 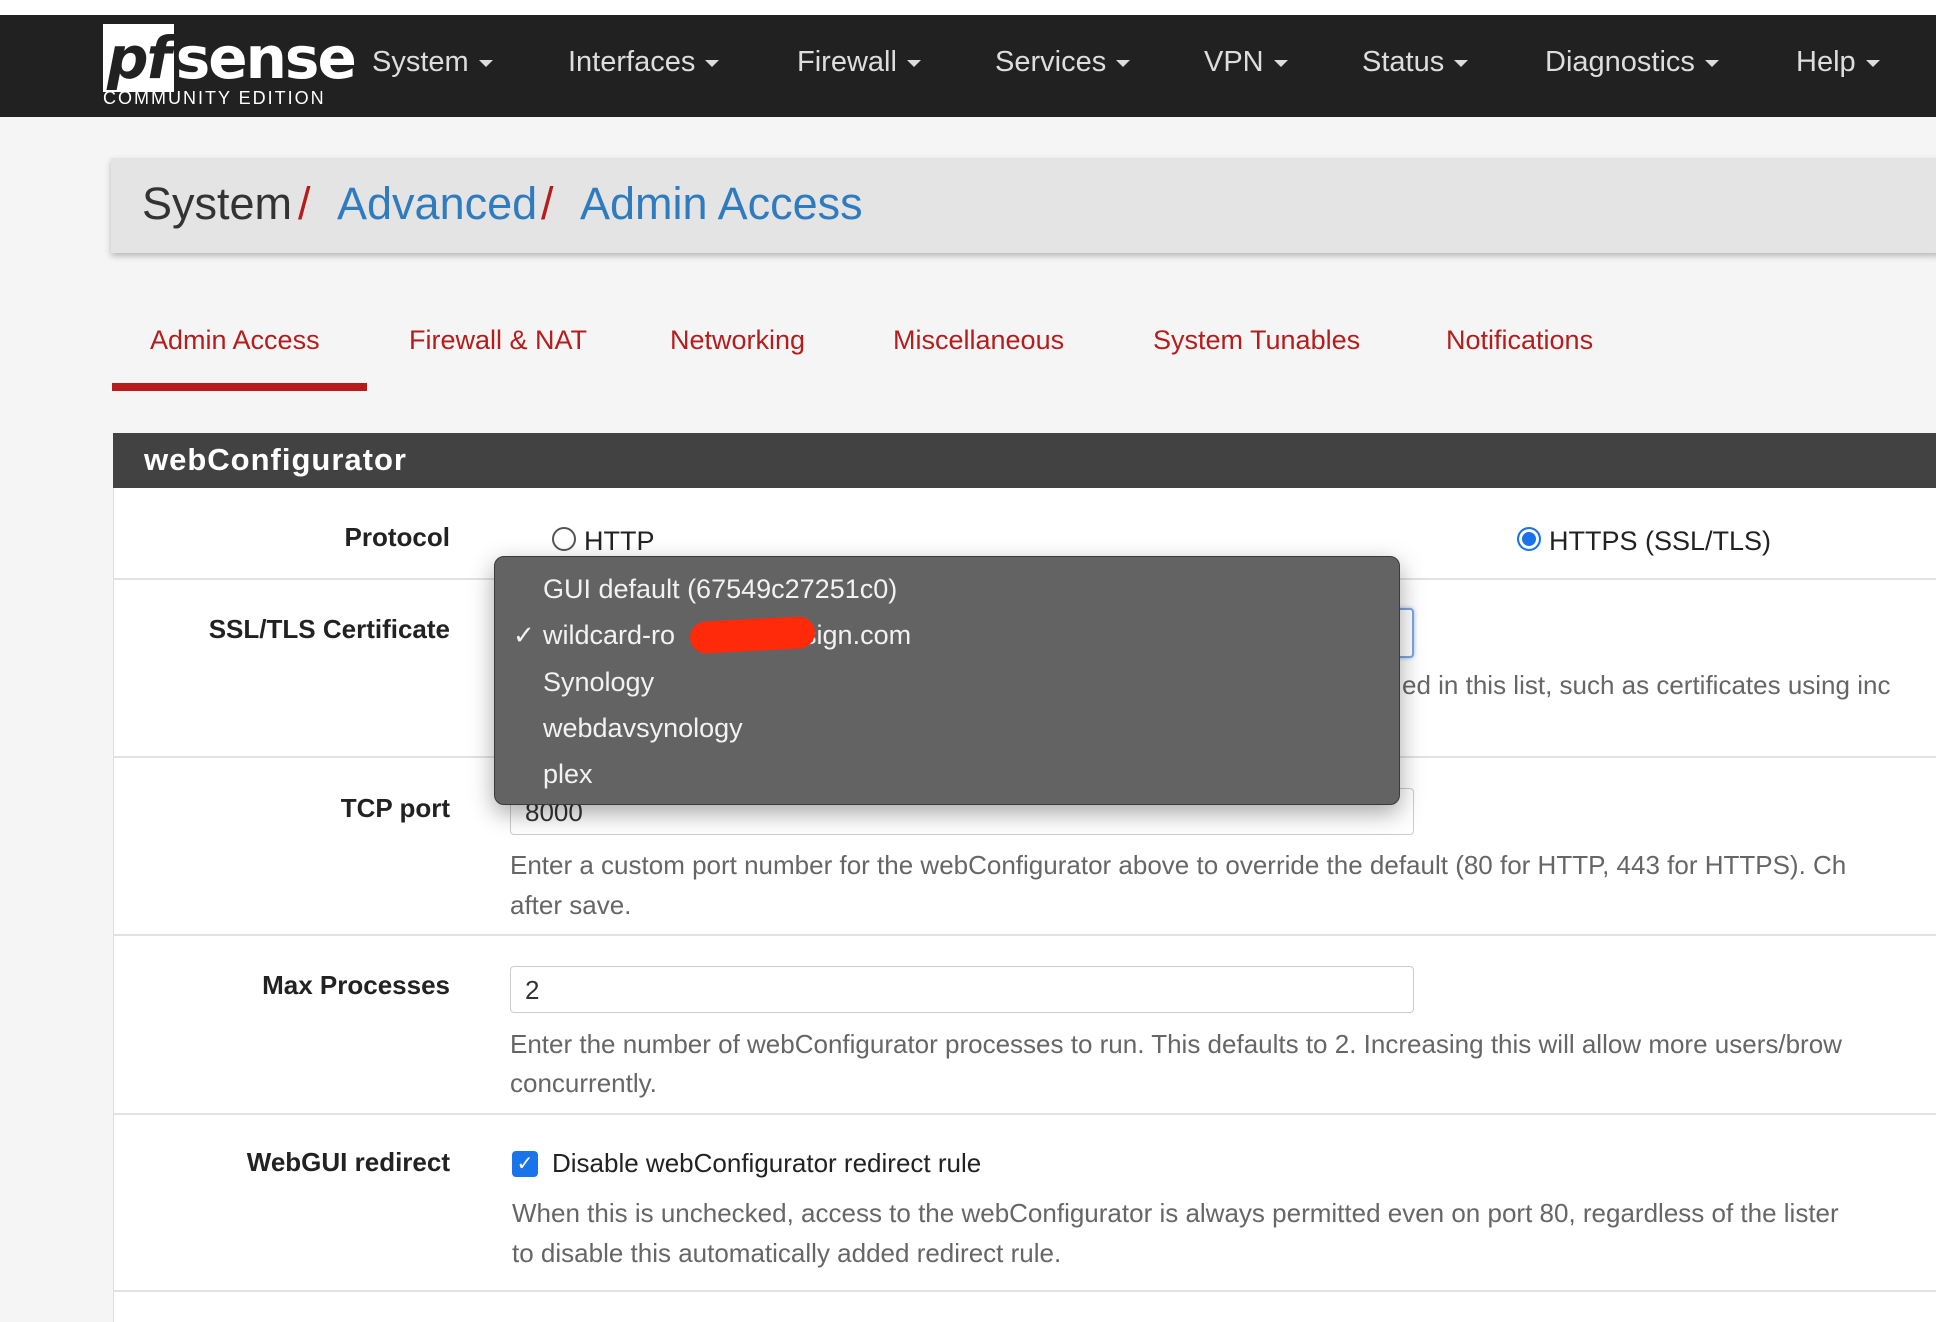 What do you see at coordinates (598, 682) in the screenshot?
I see `dropdown-option: Synology` at bounding box center [598, 682].